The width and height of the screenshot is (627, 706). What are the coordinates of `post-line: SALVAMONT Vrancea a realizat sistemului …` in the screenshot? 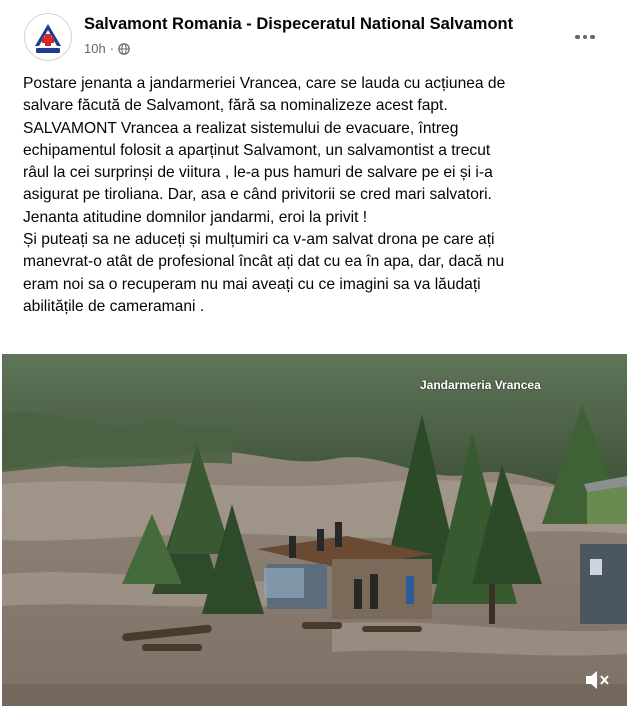 It's located at (241, 128).